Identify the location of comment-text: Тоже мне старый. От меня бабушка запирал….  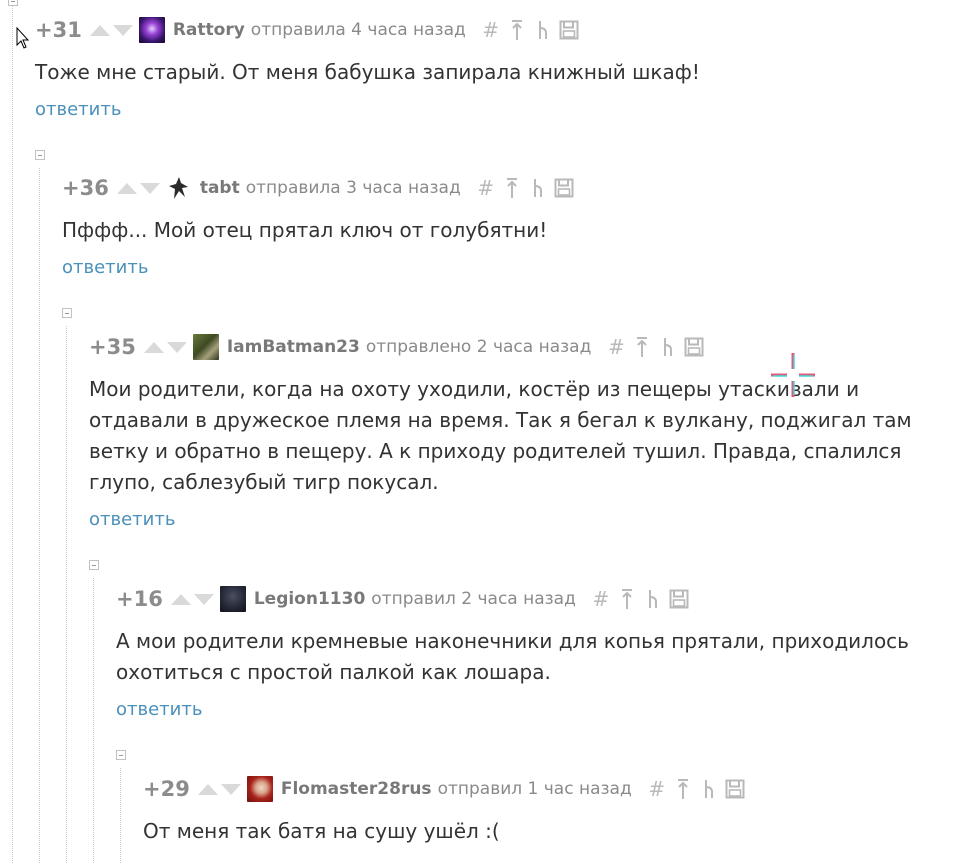
(367, 72).